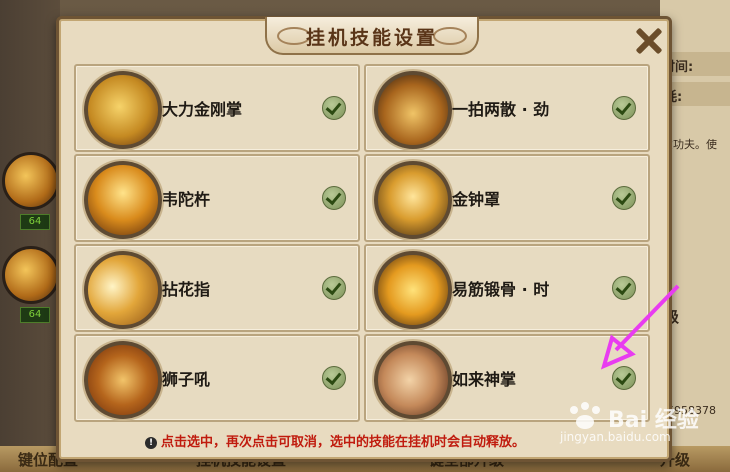 The width and height of the screenshot is (730, 472). Describe the element at coordinates (217, 198) in the screenshot. I see `skill-card: 韦陀杵` at that location.